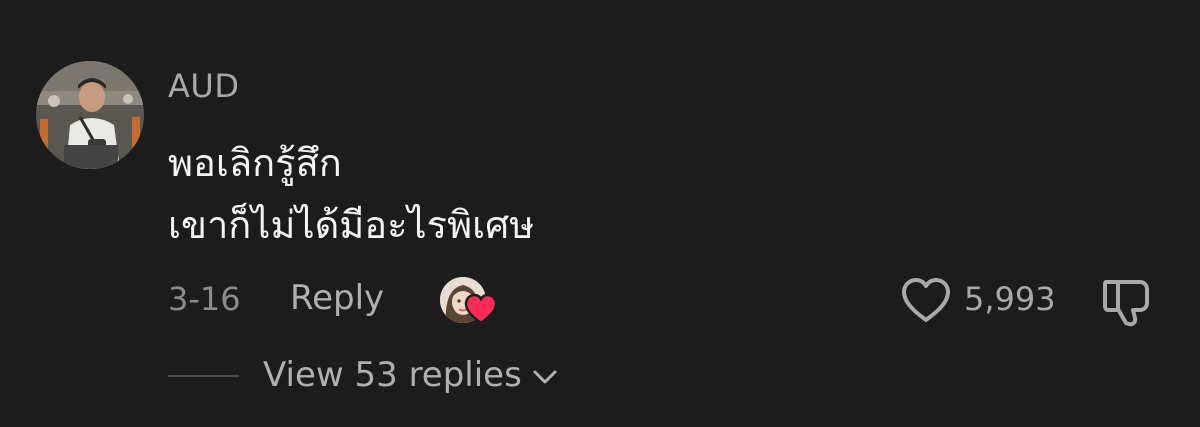 The width and height of the screenshot is (1200, 427). I want to click on view-replies-label: View 53 replies, so click(392, 375).